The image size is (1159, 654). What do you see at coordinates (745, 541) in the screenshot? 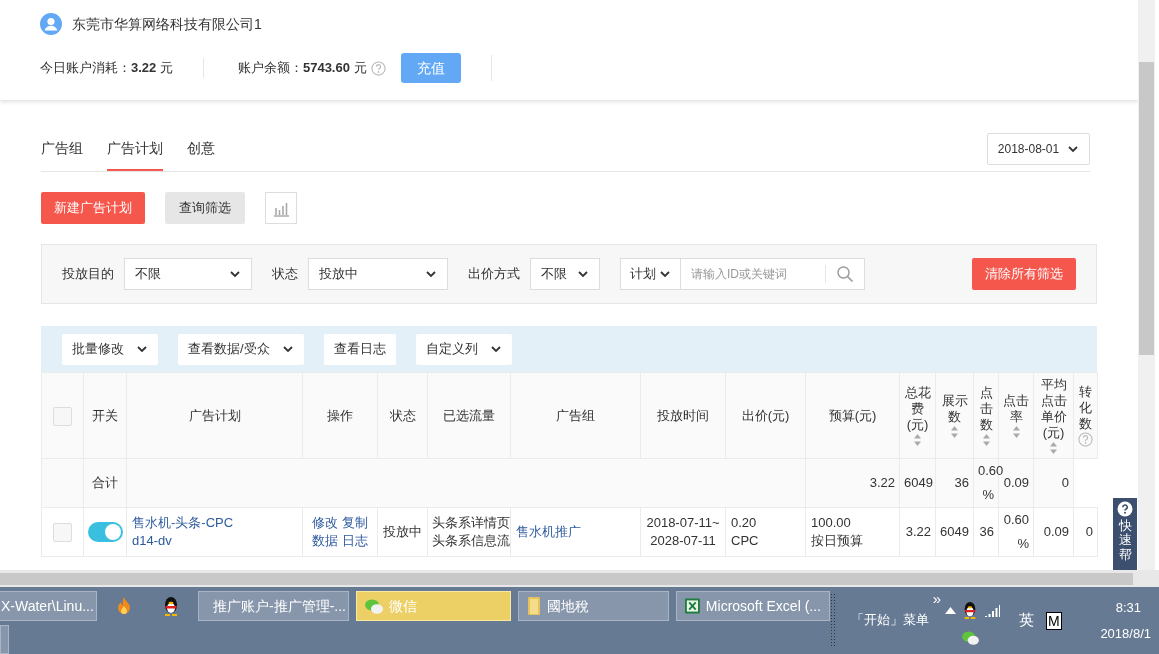
I see `cell-line: CPC` at bounding box center [745, 541].